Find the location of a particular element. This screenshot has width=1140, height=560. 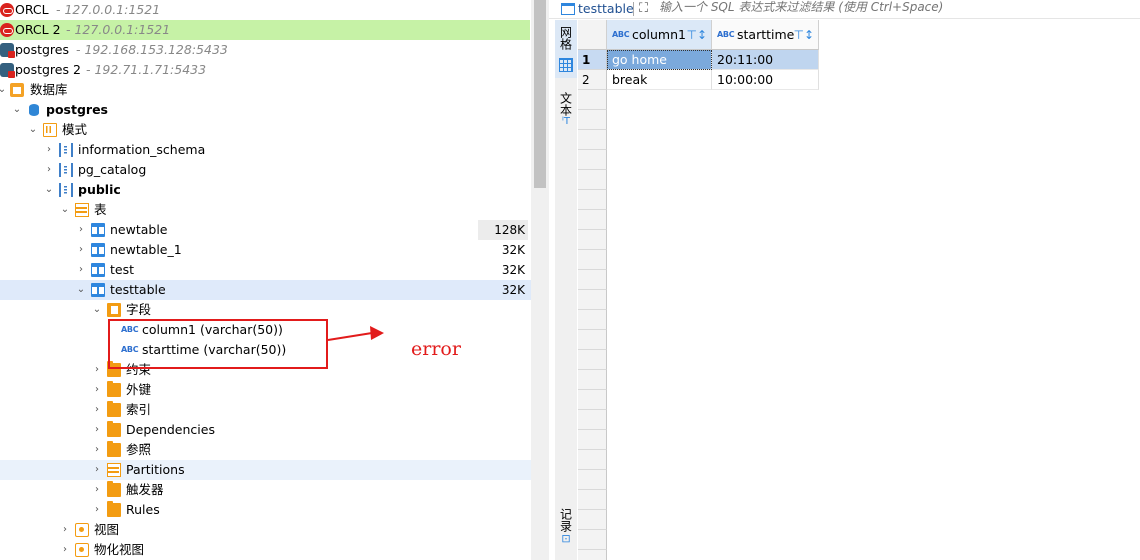

nav-row-orcl2: ORCL 2 - 127.0.0.1:1521 is located at coordinates (265, 30).